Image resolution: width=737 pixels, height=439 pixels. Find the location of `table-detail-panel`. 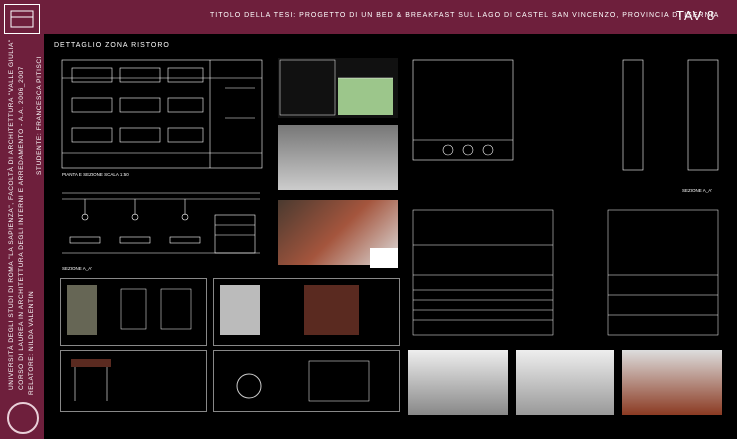

table-detail-panel is located at coordinates (133, 381).